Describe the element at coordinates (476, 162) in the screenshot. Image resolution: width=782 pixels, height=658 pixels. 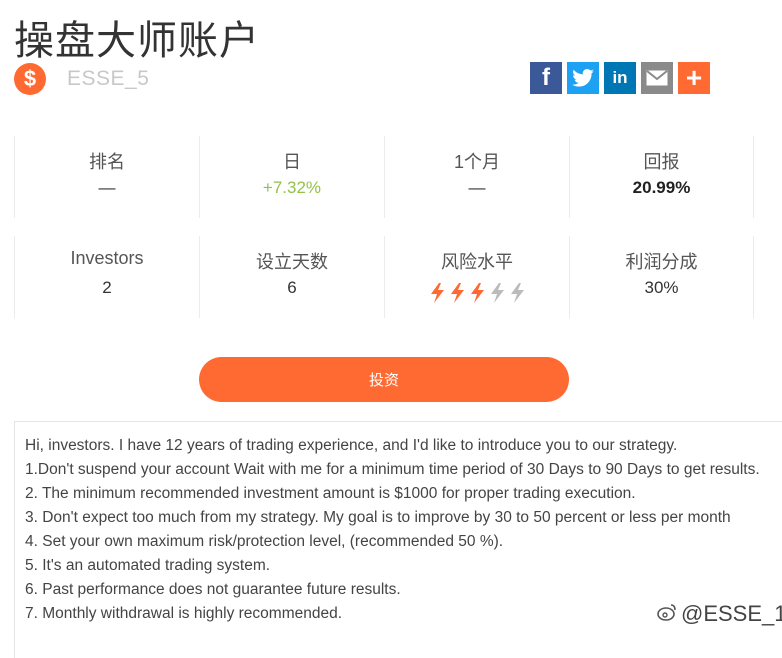
I see `stat-label: 1个月` at that location.